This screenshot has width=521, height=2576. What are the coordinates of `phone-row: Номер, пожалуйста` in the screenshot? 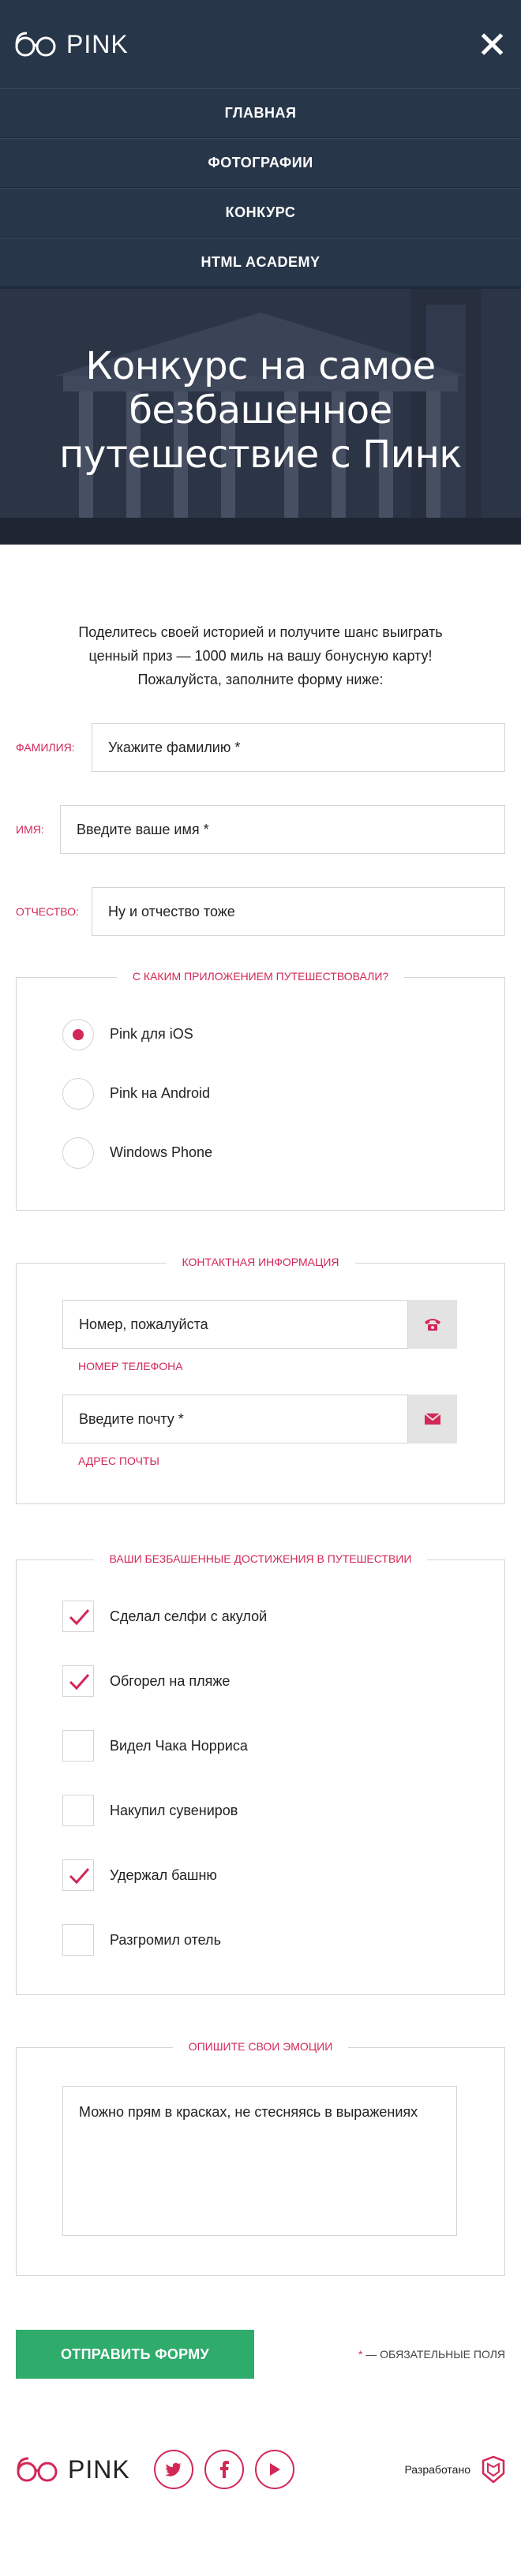 It's located at (260, 1324).